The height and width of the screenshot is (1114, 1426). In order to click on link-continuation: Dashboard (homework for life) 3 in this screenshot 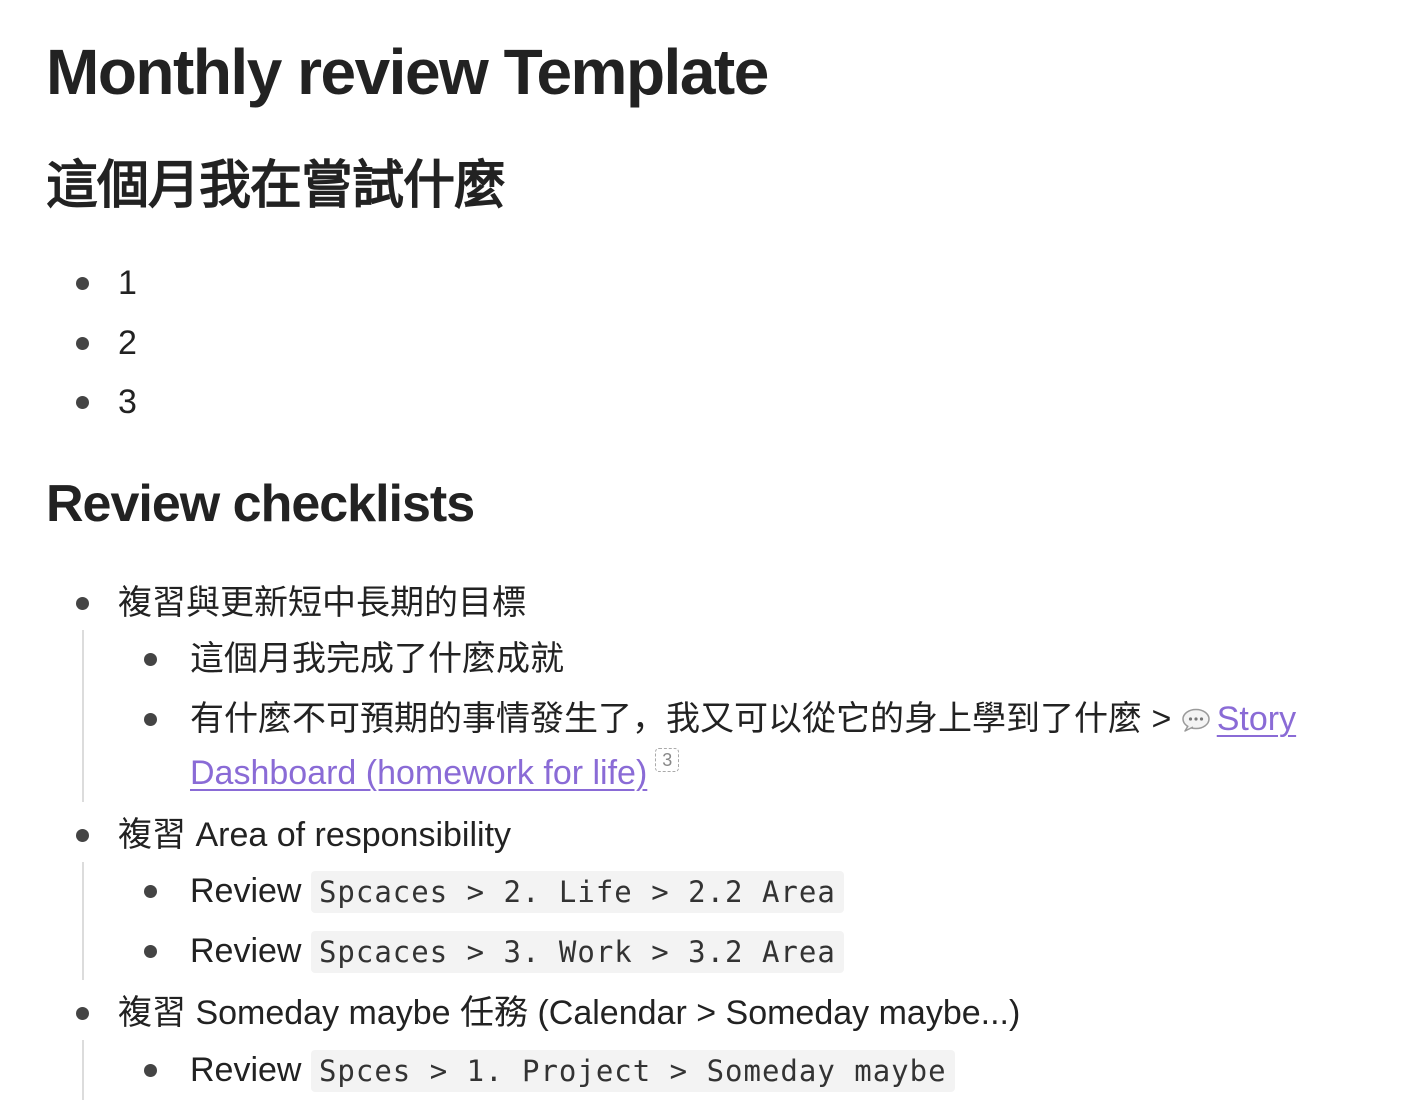, I will do `click(435, 773)`.